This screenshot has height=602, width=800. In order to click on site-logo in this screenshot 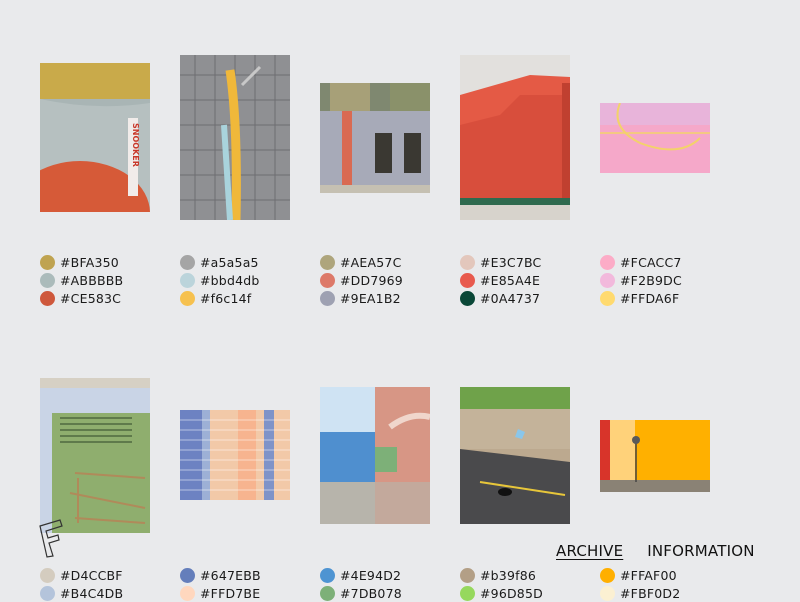, I will do `click(53, 538)`.